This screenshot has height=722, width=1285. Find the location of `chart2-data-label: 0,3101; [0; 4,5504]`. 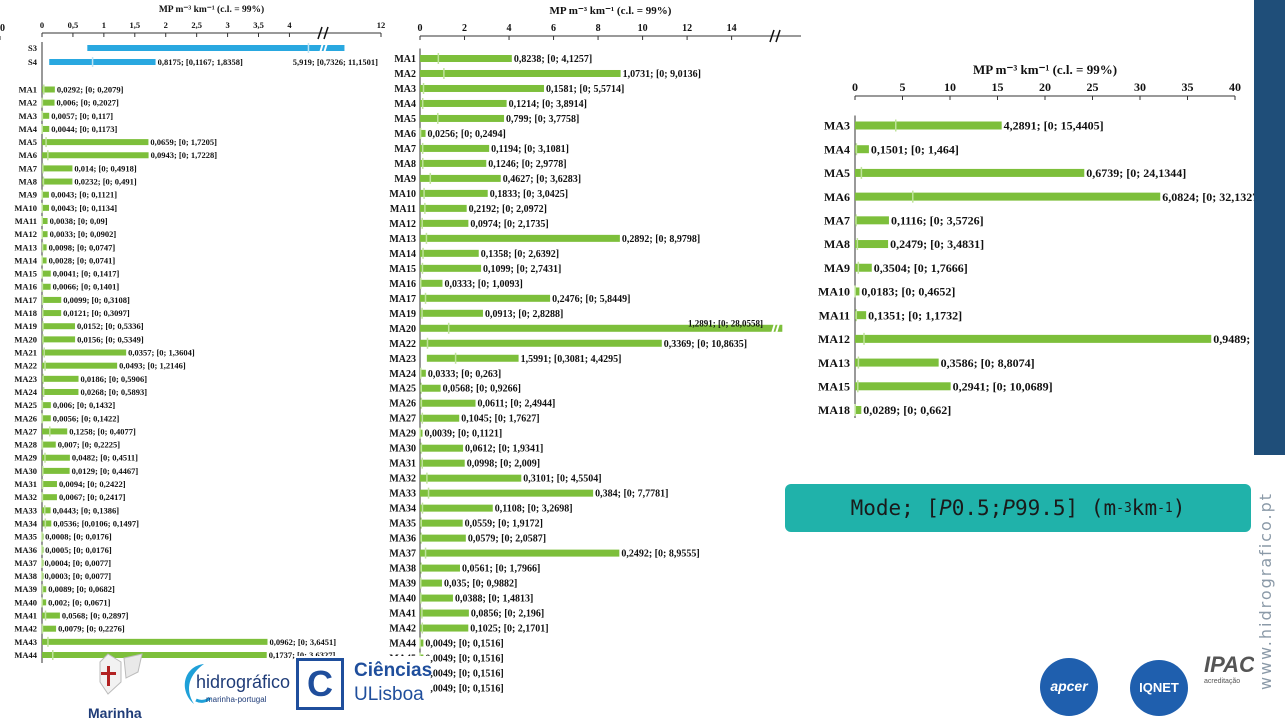

chart2-data-label: 0,3101; [0; 4,5504] is located at coordinates (562, 479).